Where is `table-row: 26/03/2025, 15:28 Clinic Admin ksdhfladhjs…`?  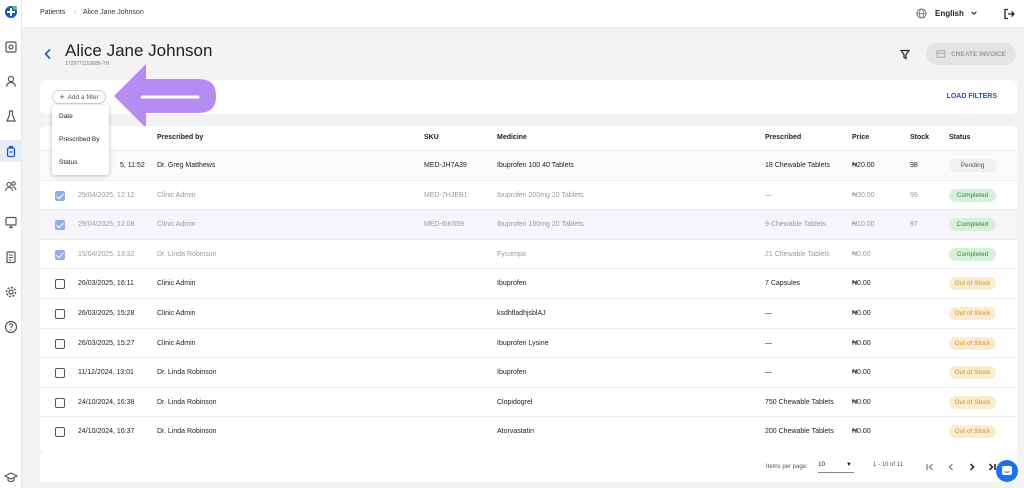
table-row: 26/03/2025, 15:28 Clinic Admin ksdhfladhjs… is located at coordinates (528, 313).